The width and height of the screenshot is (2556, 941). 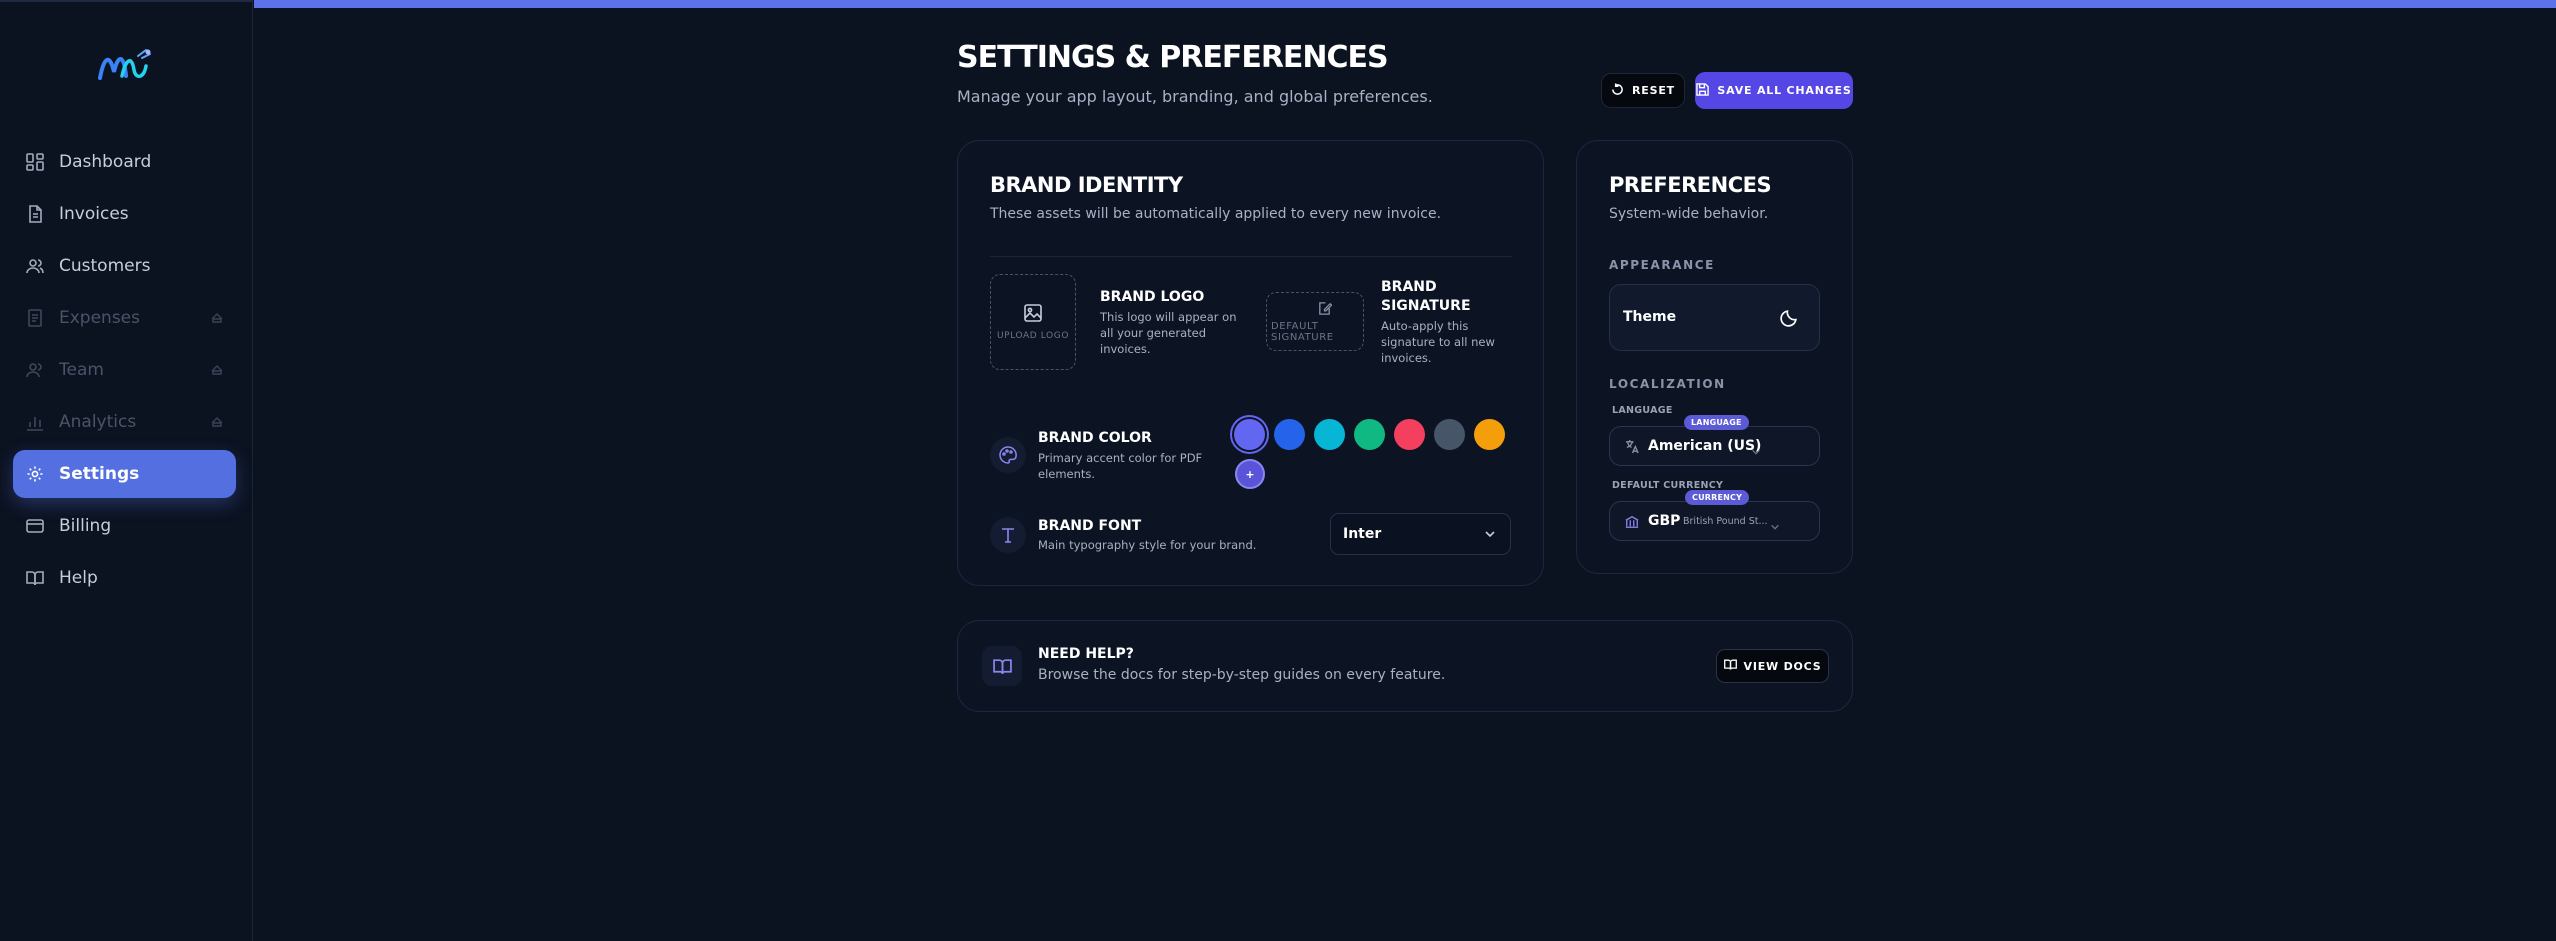 I want to click on gear-icon, so click(x=35, y=474).